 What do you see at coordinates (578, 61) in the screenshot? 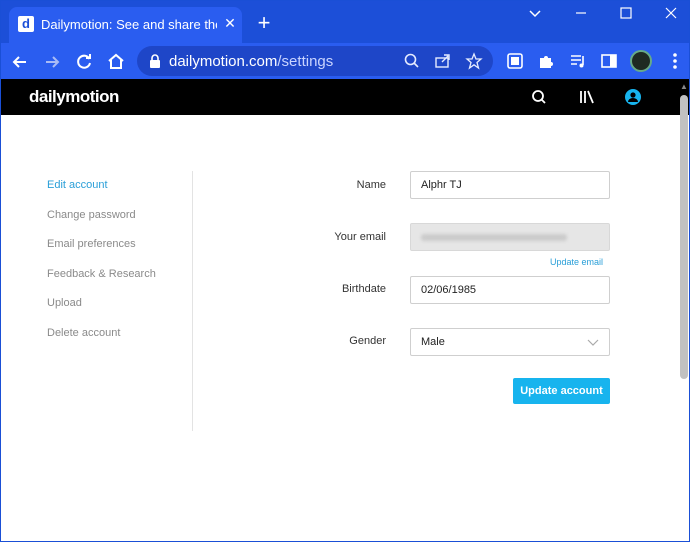
I see `media-playlist-icon` at bounding box center [578, 61].